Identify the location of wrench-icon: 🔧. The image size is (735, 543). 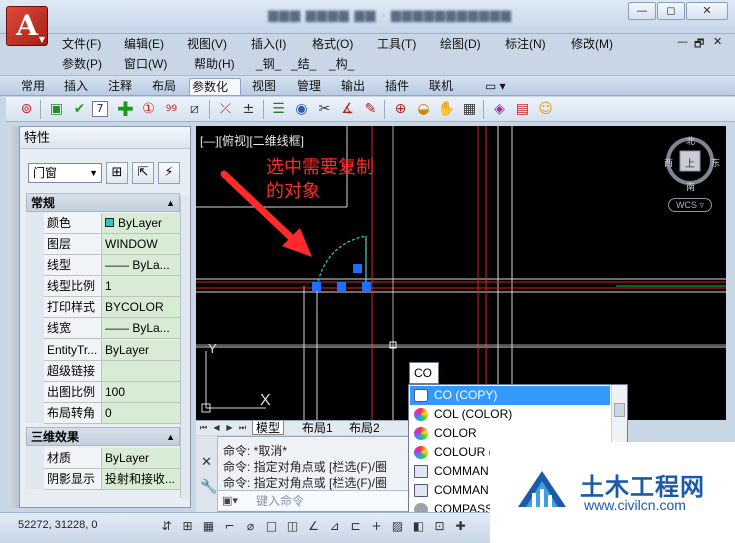
(208, 486).